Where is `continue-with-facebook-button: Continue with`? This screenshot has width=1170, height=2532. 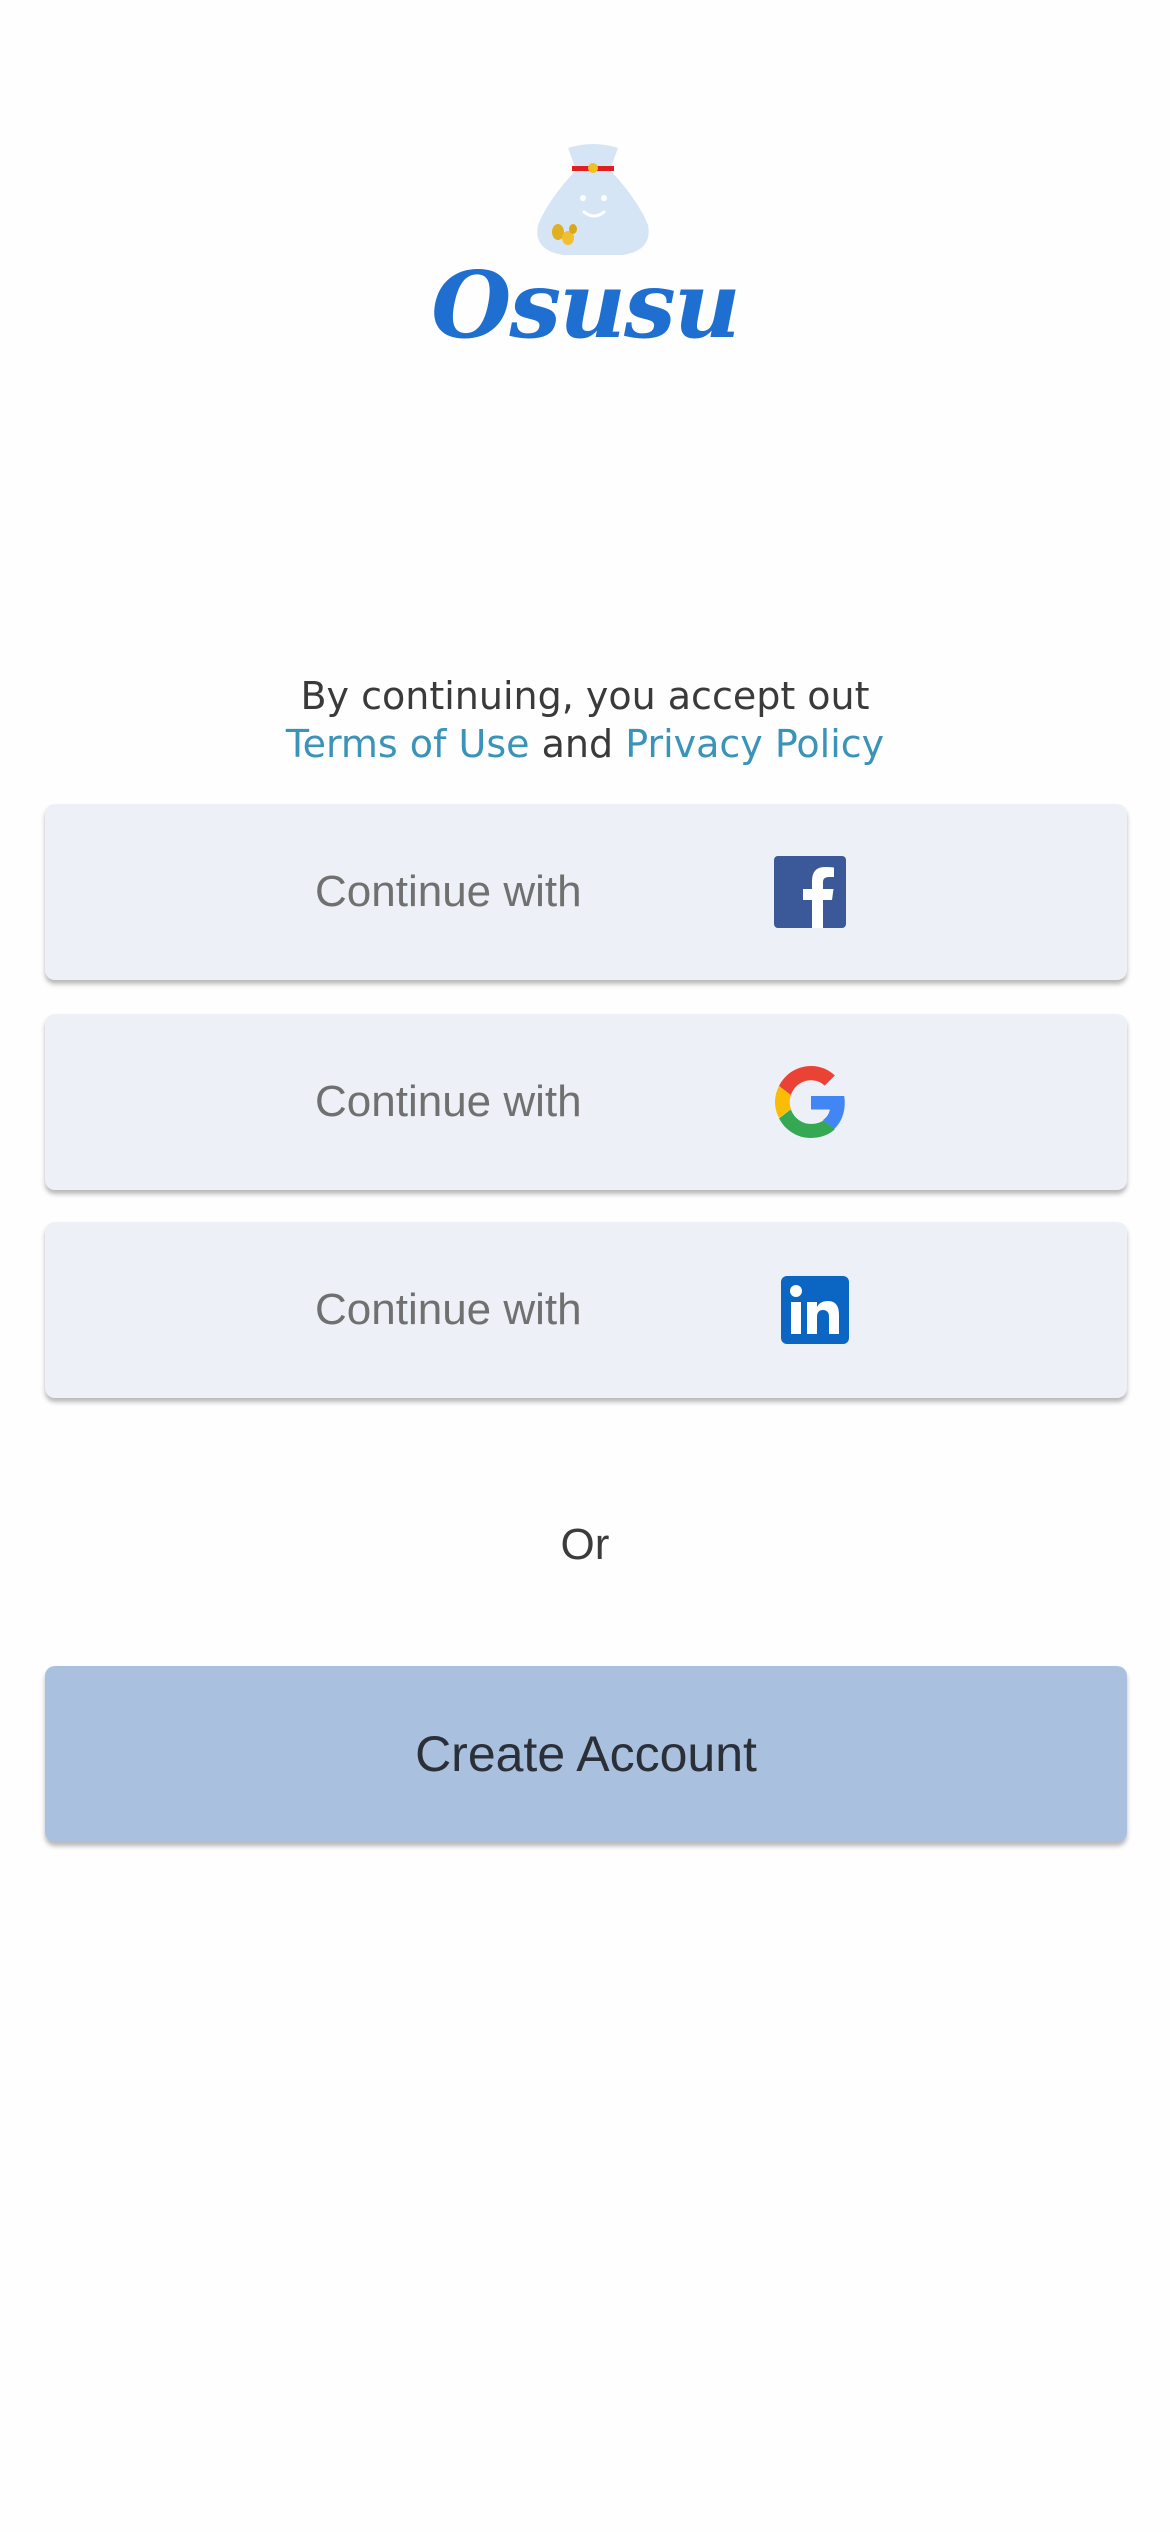 continue-with-facebook-button: Continue with is located at coordinates (586, 892).